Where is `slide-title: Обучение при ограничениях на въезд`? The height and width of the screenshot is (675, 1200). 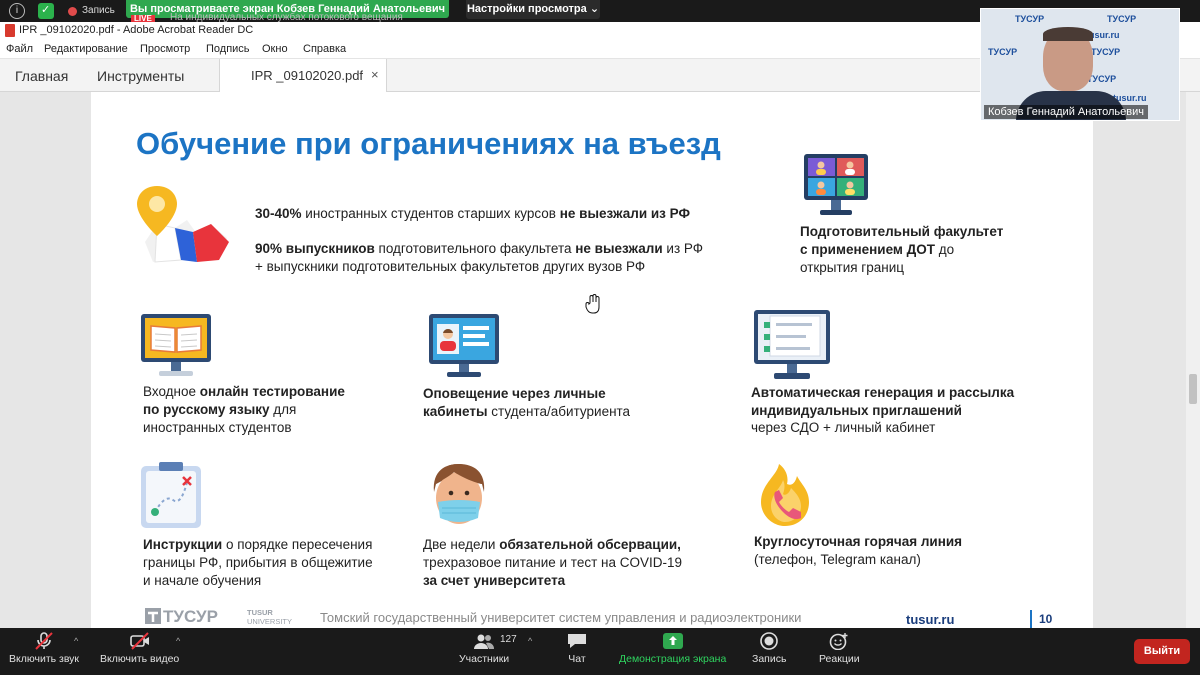
slide-title: Обучение при ограничениях на въезд is located at coordinates (428, 143).